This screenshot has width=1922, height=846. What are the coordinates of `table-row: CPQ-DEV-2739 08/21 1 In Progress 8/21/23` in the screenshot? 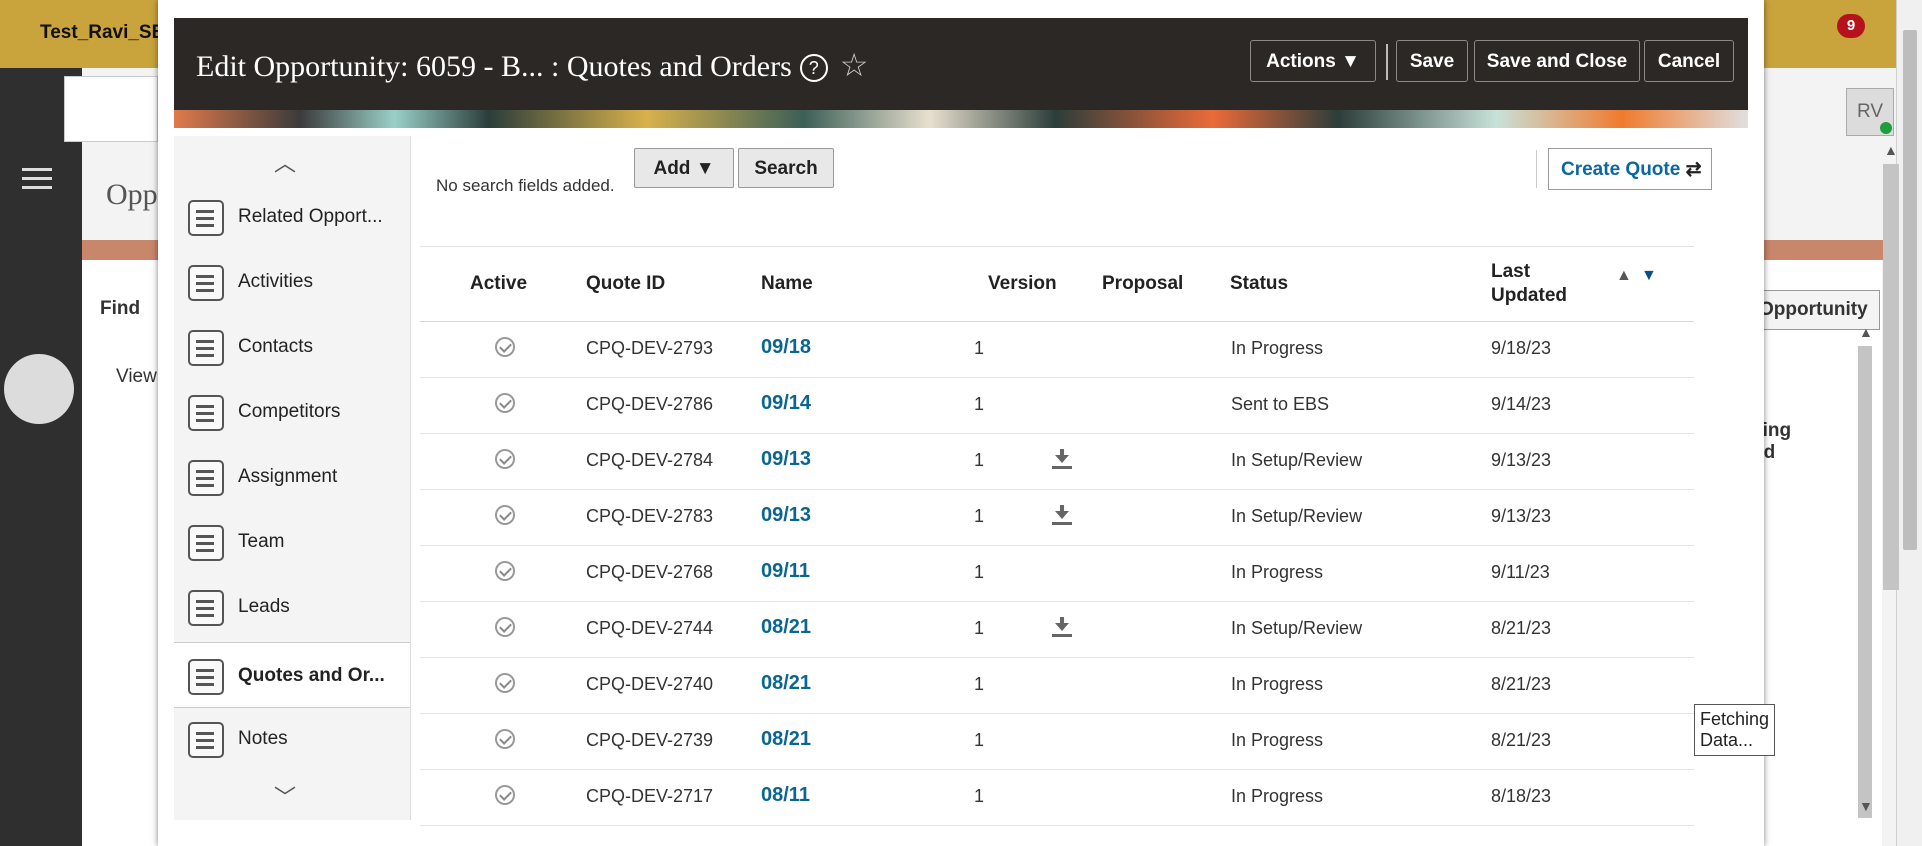 It's located at (1057, 741).